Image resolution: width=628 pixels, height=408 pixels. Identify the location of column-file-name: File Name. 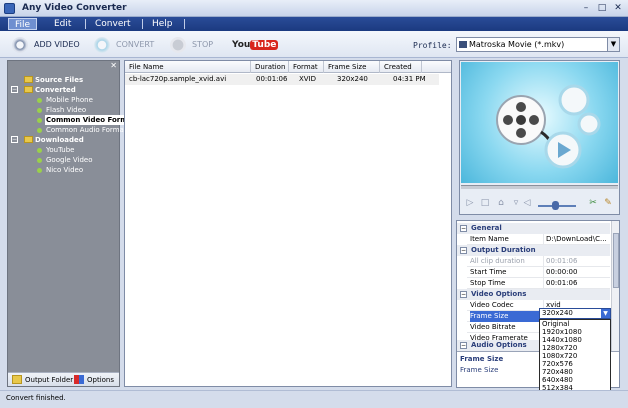
(188, 67).